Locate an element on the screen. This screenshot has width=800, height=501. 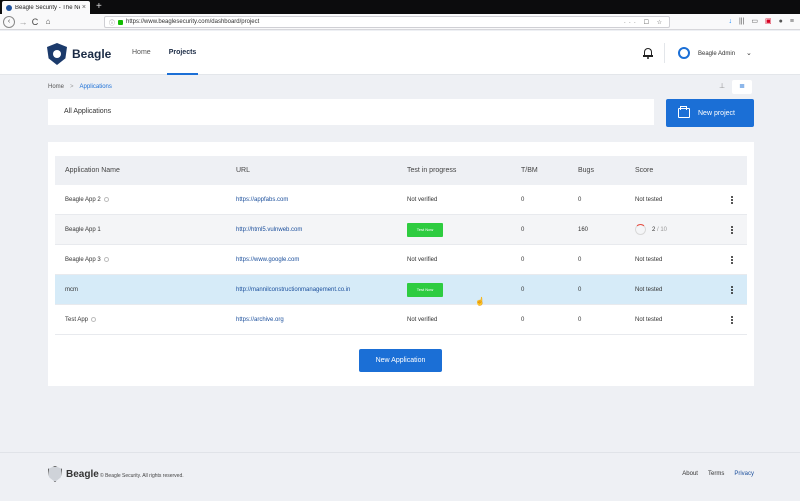
nav-home: Home is located at coordinates (141, 53).